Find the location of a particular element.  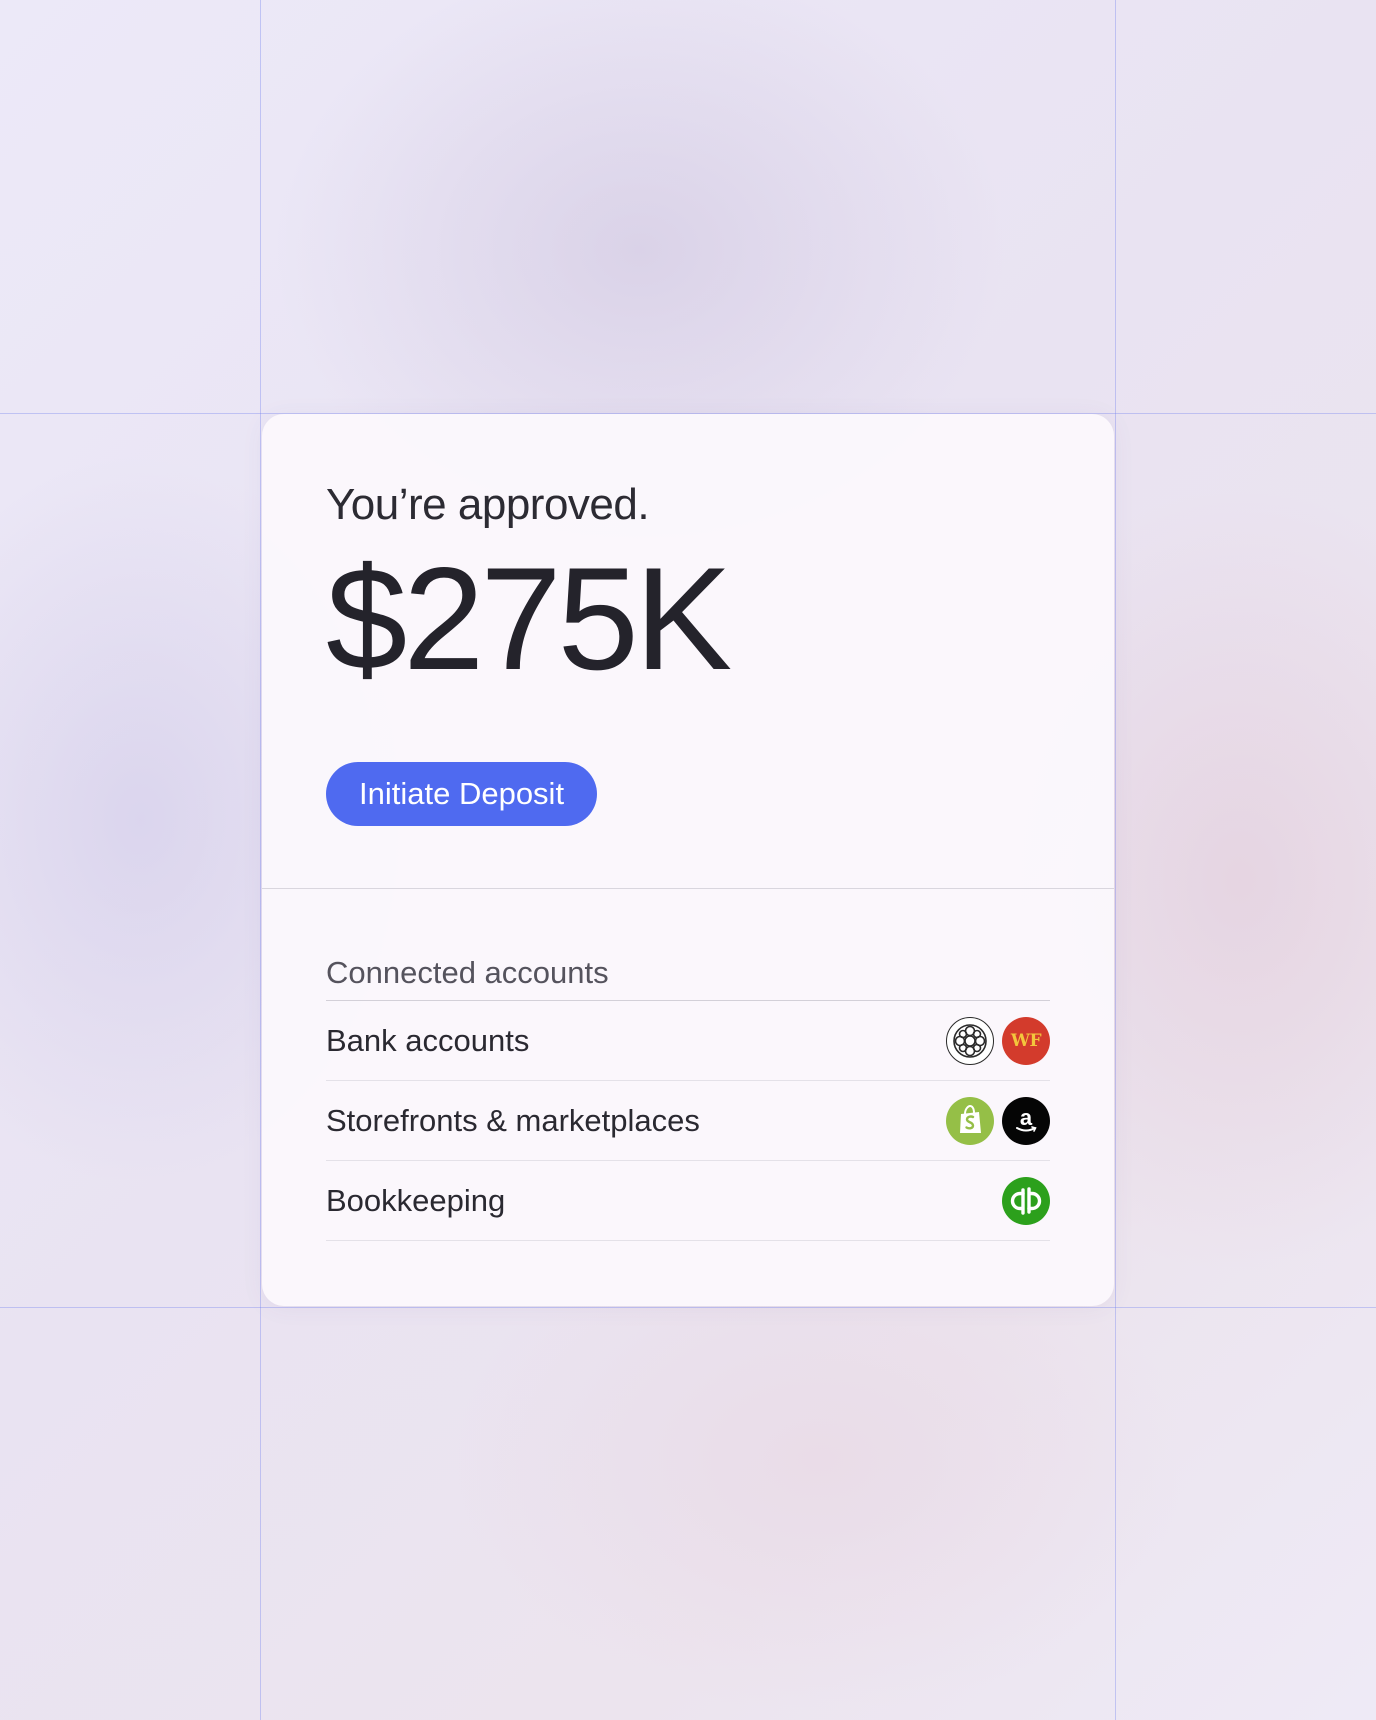

account-row-label: Bank accounts is located at coordinates (428, 1040).